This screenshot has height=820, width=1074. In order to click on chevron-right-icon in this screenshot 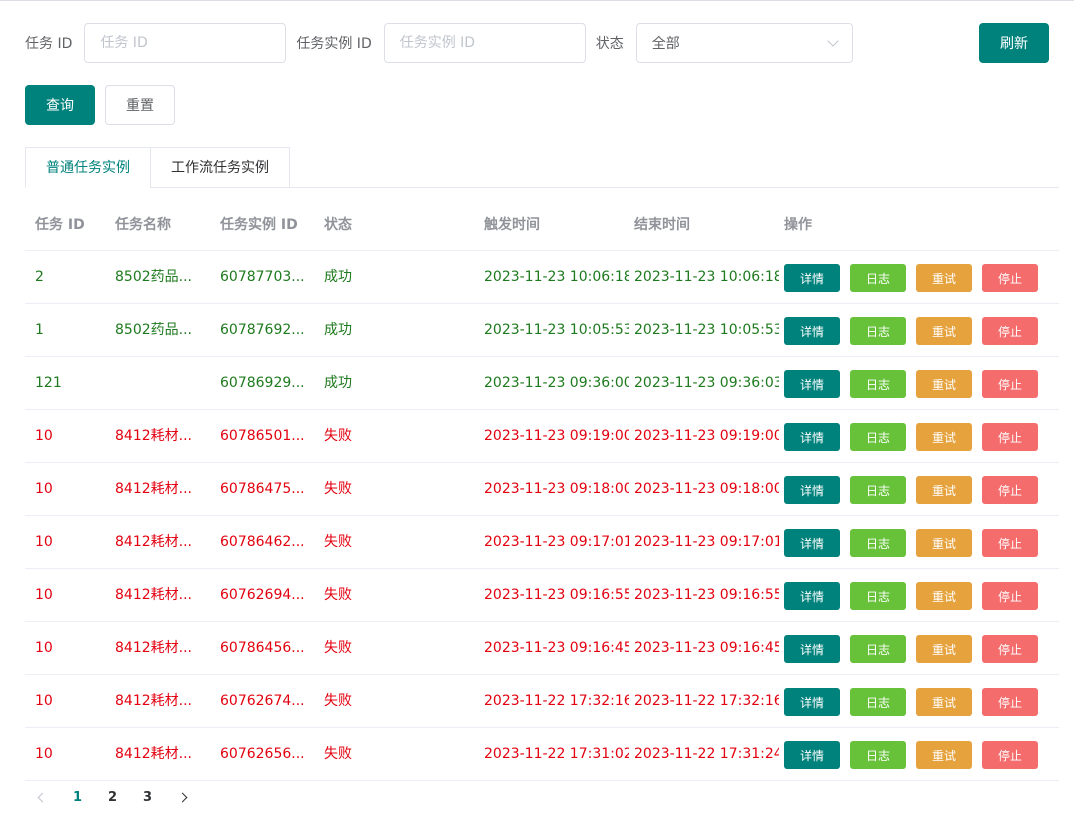, I will do `click(182, 797)`.